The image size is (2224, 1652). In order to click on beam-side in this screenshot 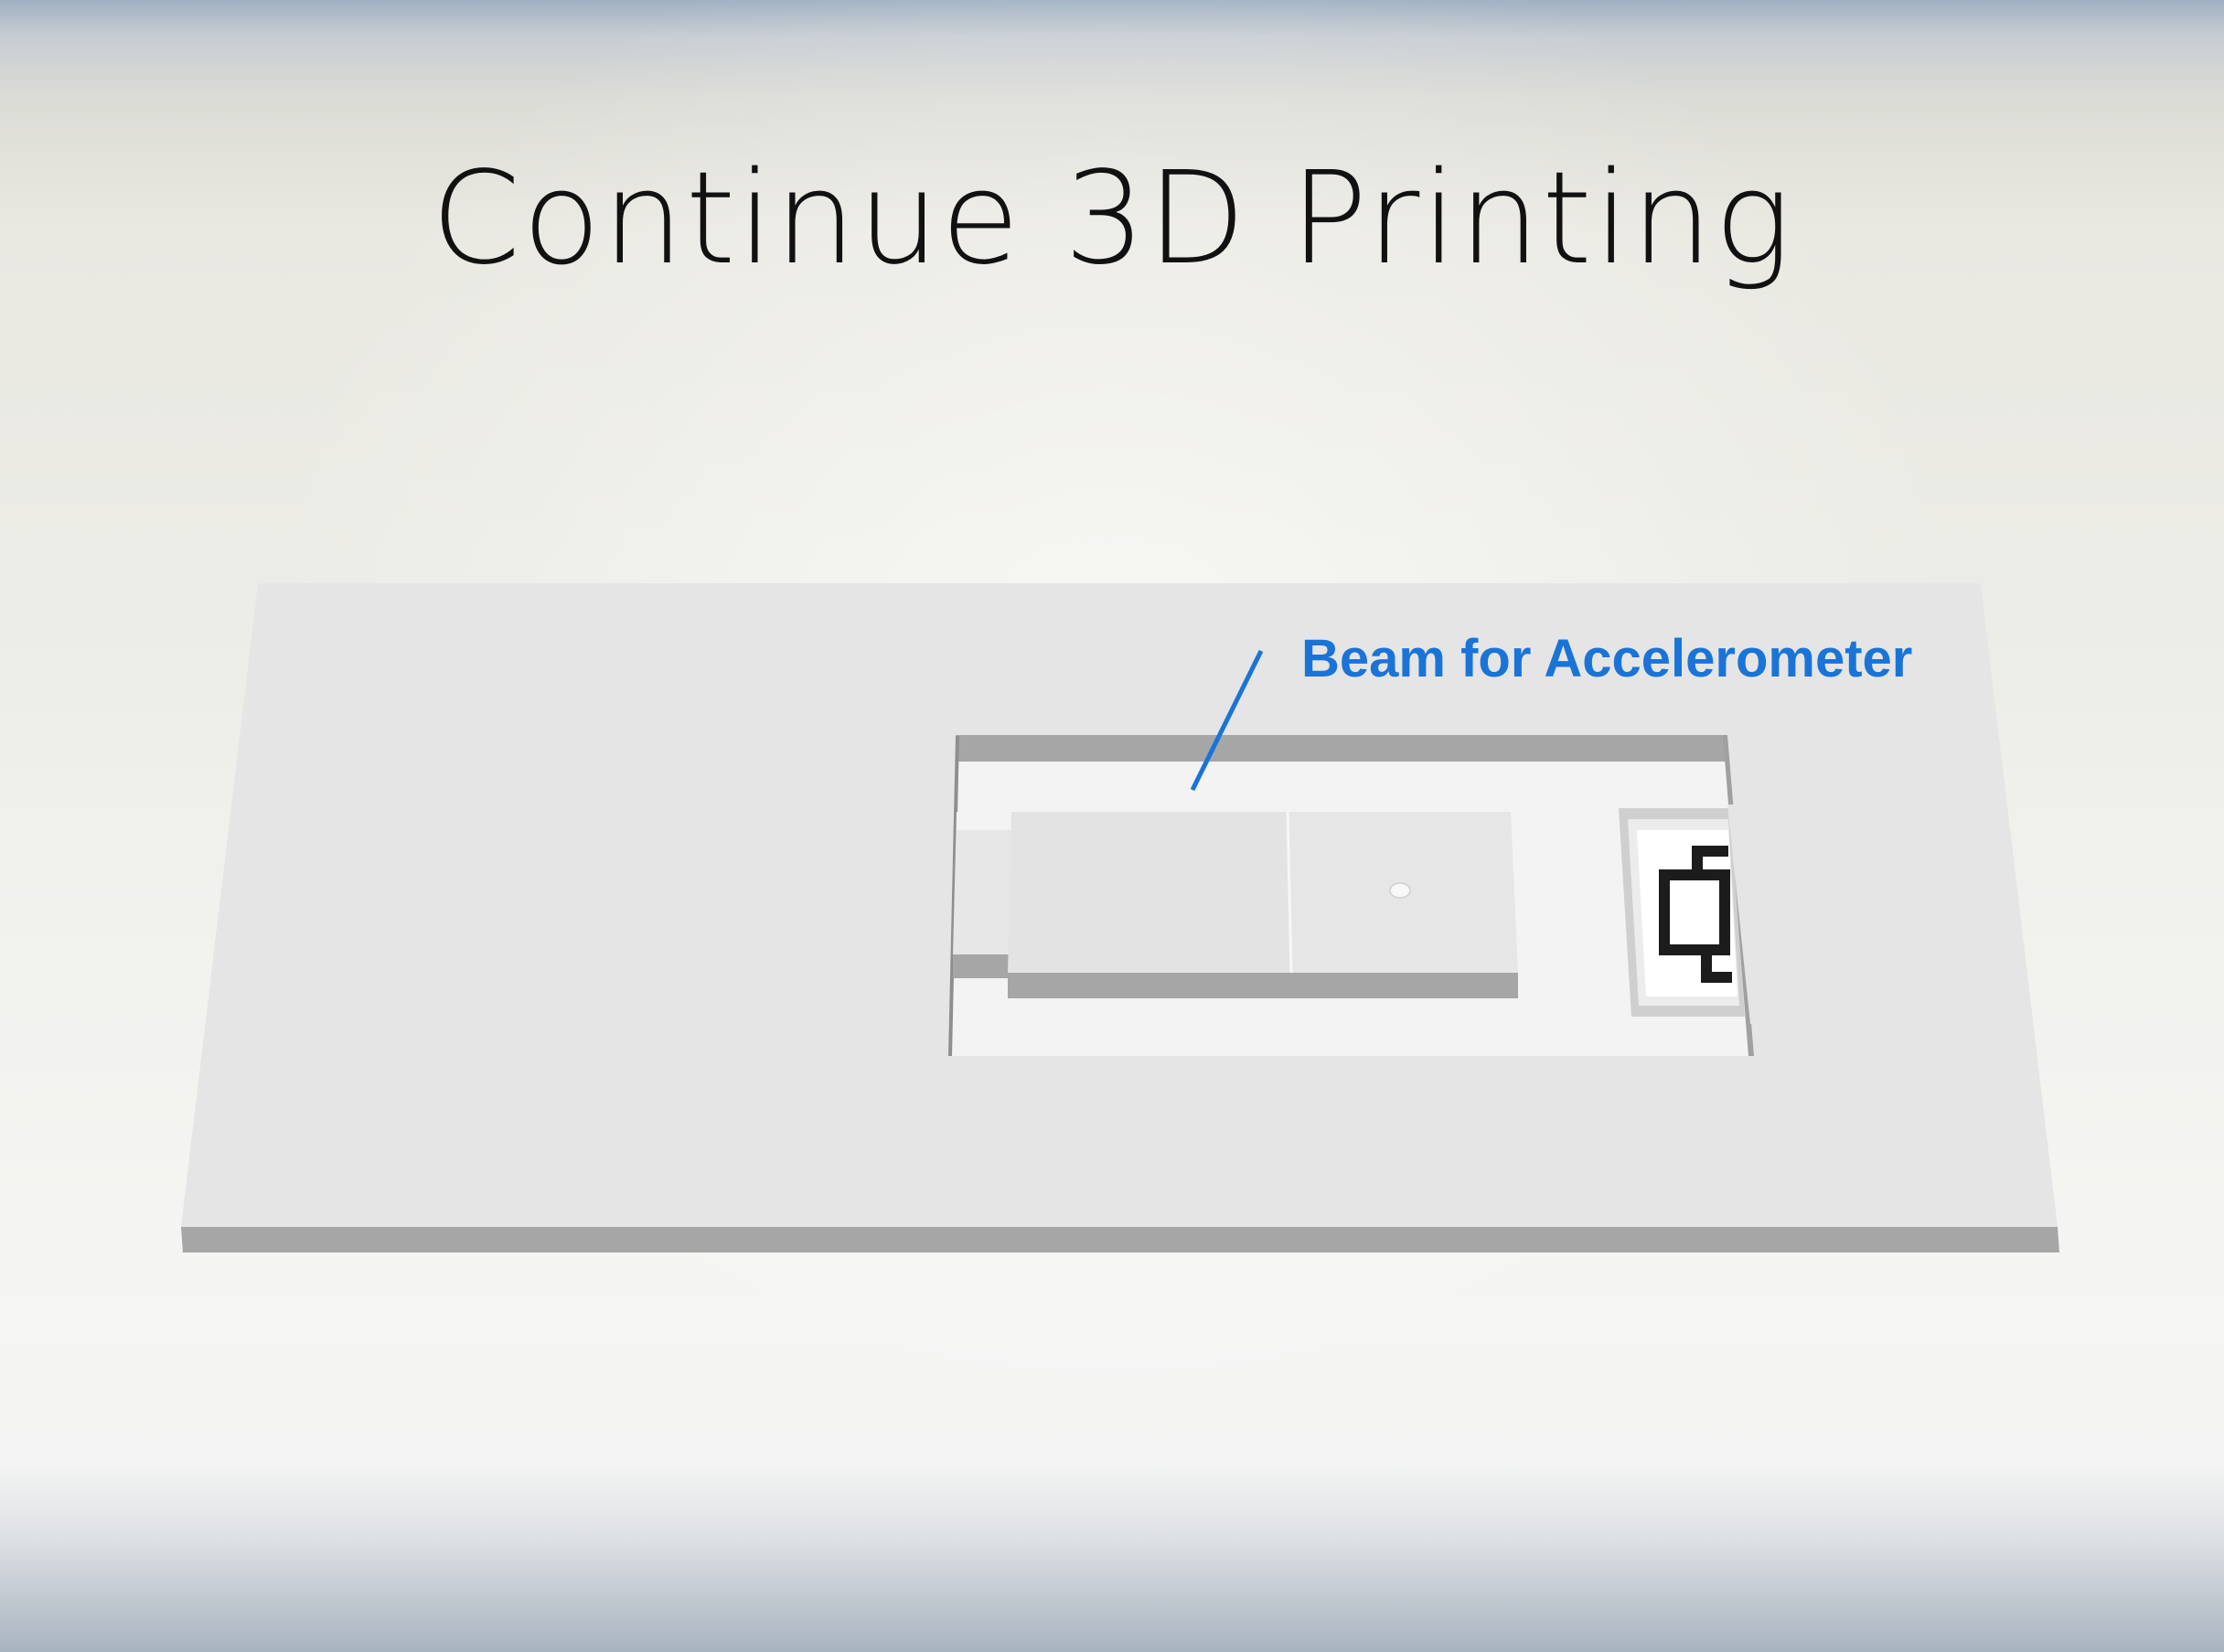, I will do `click(1263, 986)`.